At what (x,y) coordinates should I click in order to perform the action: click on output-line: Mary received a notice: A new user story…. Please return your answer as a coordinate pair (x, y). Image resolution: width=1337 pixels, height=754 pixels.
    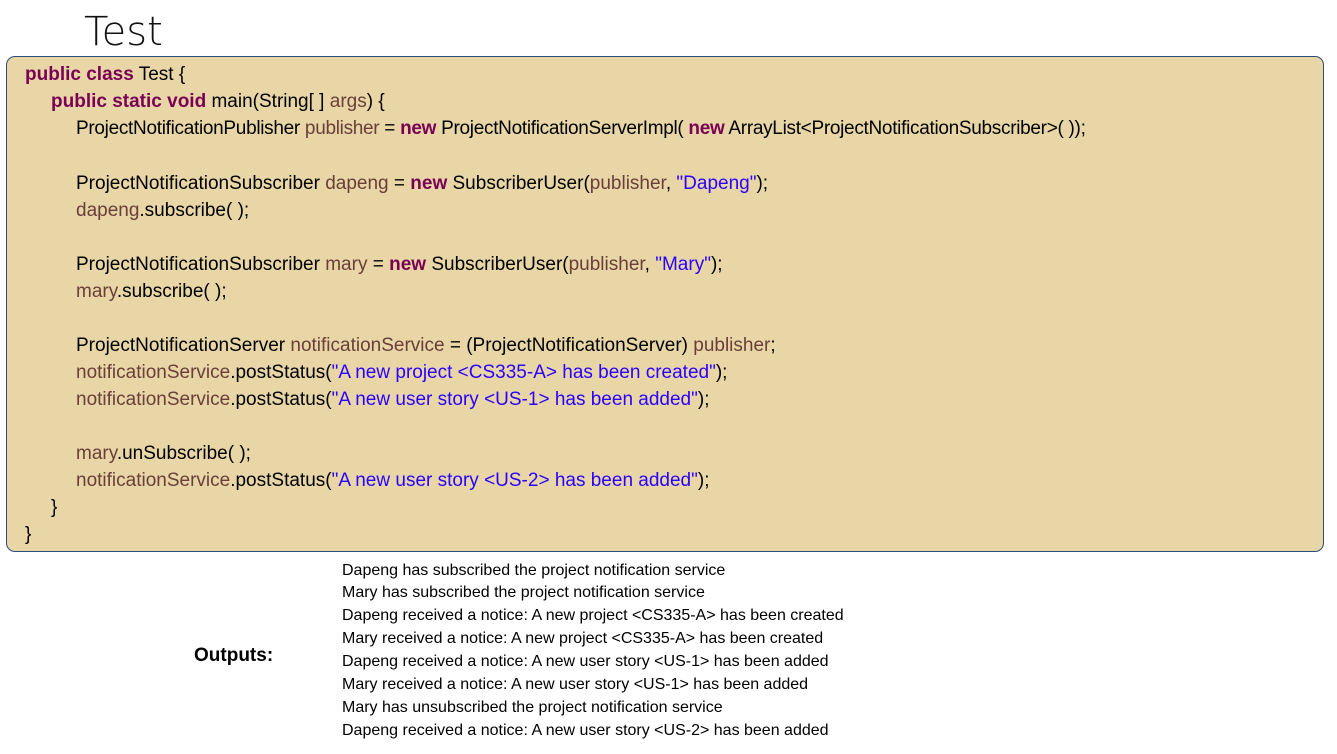
    Looking at the image, I should click on (575, 684).